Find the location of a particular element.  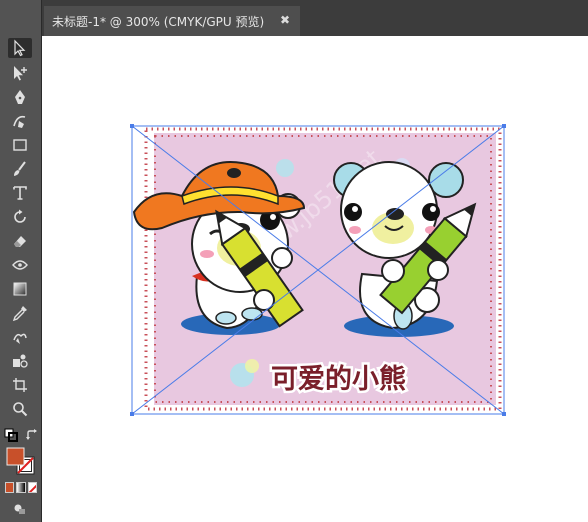

document-tab-bar: 未标题-1* @ 300% (CMYK/GPU 预览) ✖ is located at coordinates (315, 18).